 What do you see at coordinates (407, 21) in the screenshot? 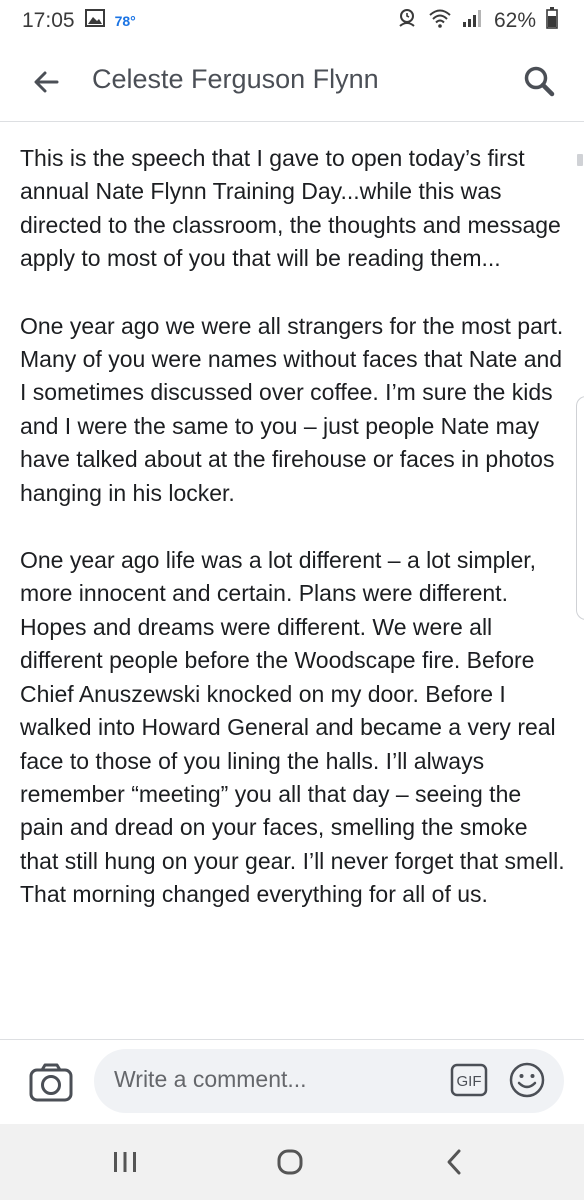
I see `alarm-icon` at bounding box center [407, 21].